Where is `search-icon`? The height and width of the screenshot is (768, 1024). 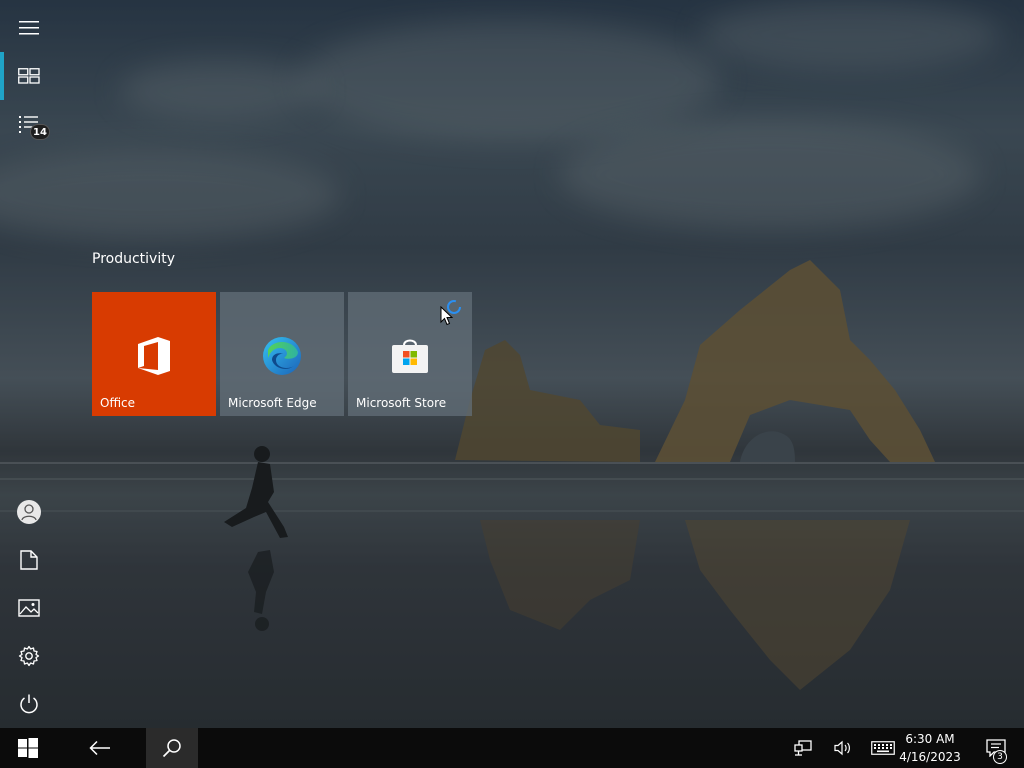
search-icon is located at coordinates (171, 748).